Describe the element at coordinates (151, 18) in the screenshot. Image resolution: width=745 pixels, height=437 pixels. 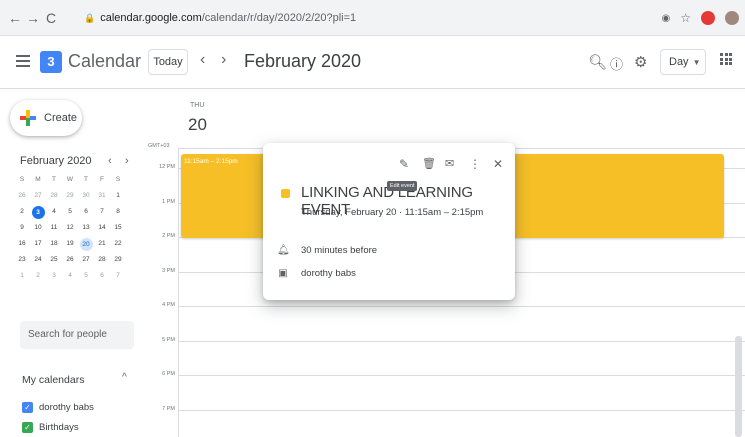
I see `url-host: calendar.google.com` at that location.